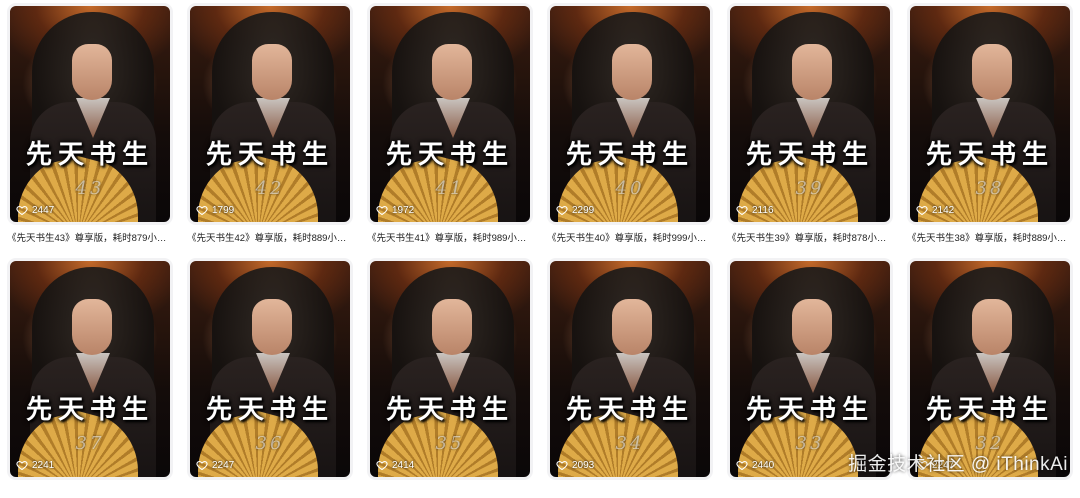  Describe the element at coordinates (583, 210) in the screenshot. I see `like-count-value: 2299` at that location.